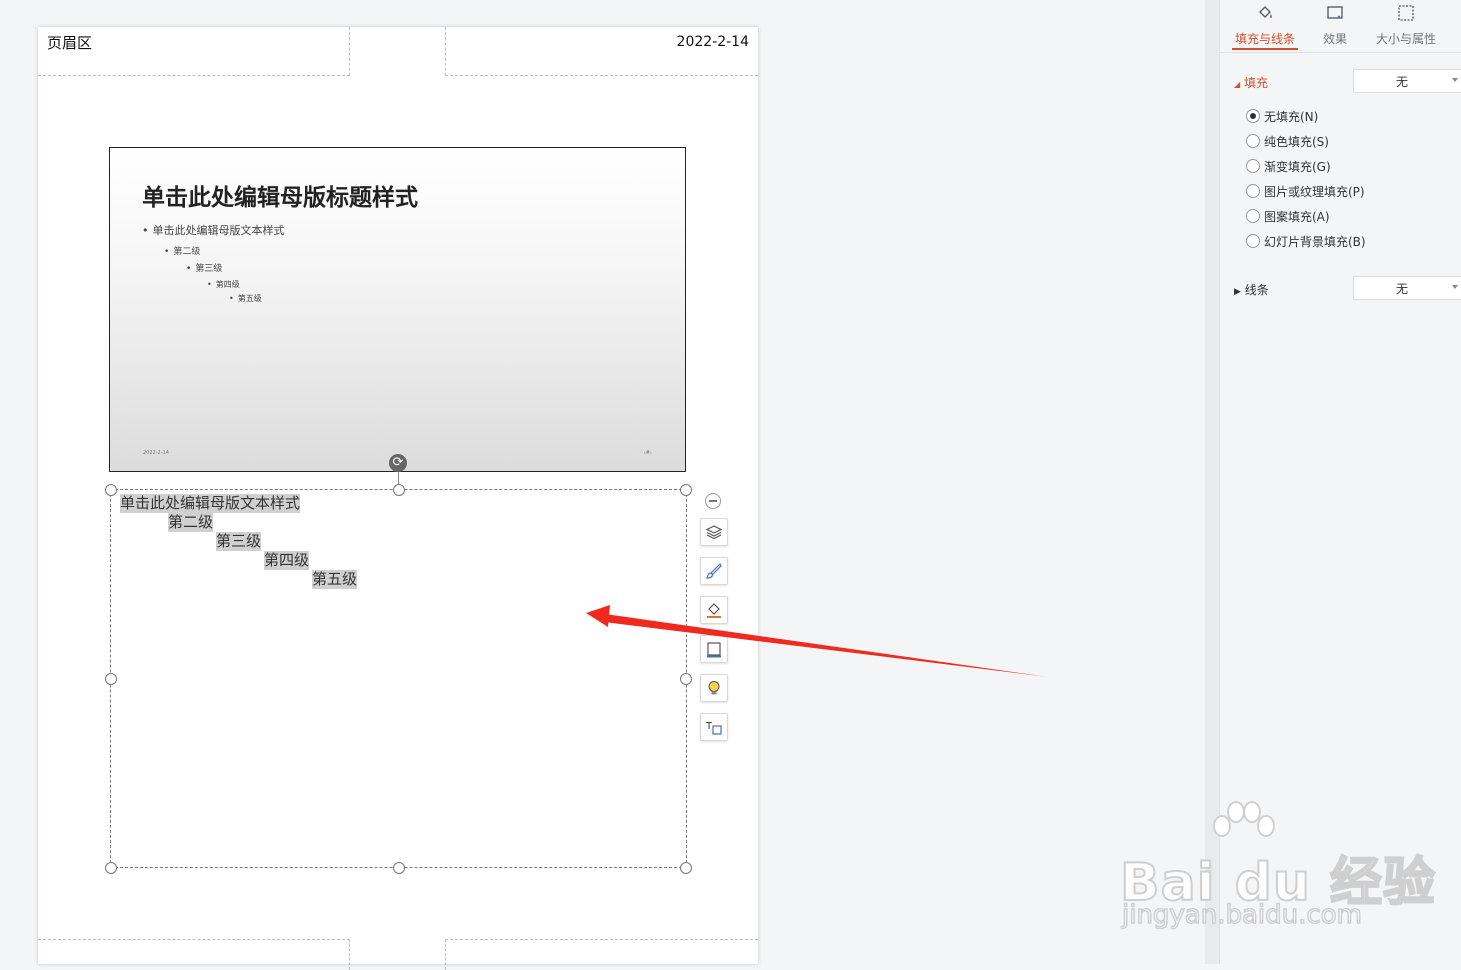  Describe the element at coordinates (70, 43) in the screenshot. I see `header-text: 页眉区` at that location.